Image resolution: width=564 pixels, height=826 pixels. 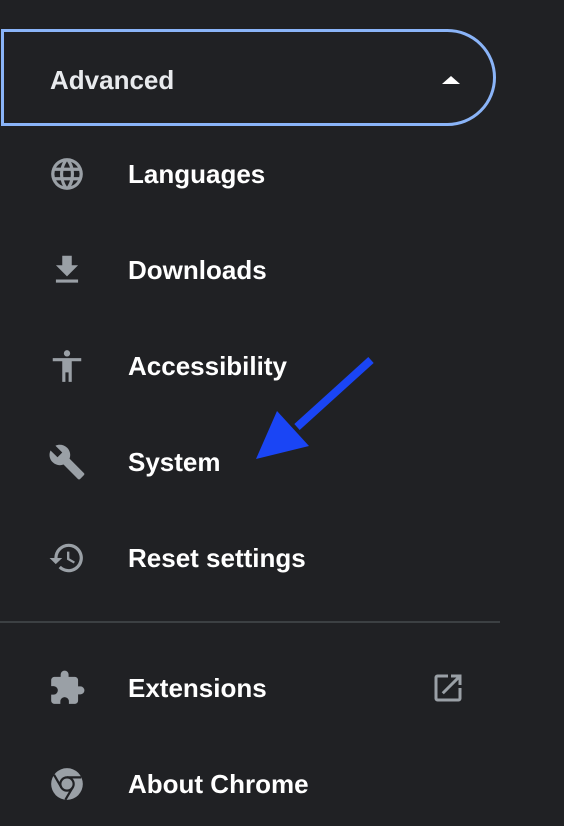 What do you see at coordinates (218, 784) in the screenshot?
I see `menu-item-label: About Chrome` at bounding box center [218, 784].